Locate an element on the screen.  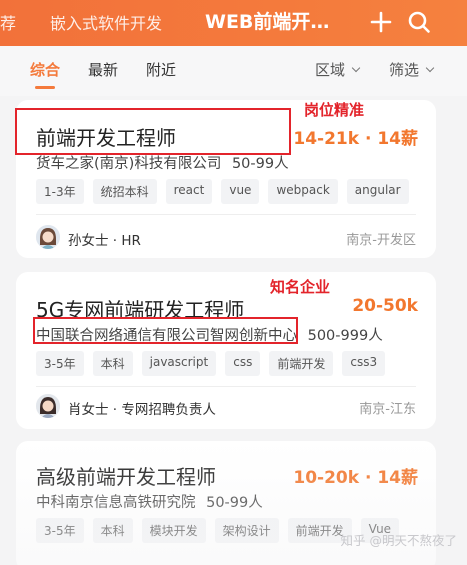
category-tab-recommend: 荐 is located at coordinates (17, 22).